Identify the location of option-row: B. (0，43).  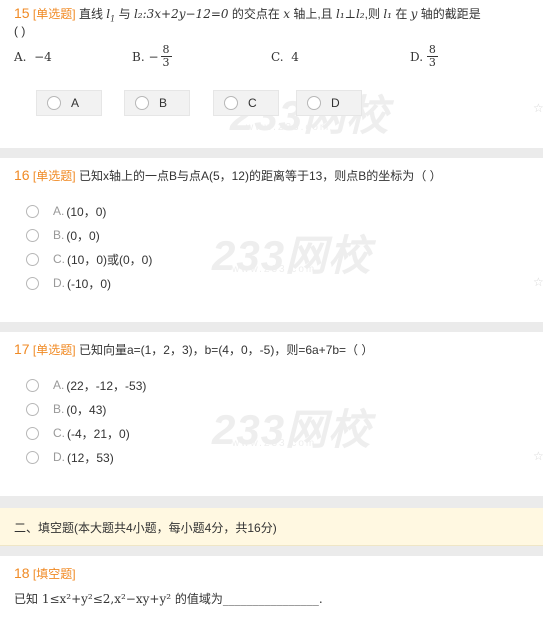
(66, 409).